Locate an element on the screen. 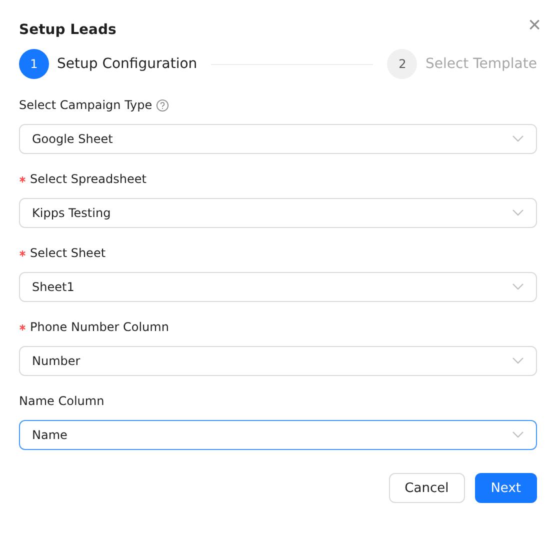 The image size is (553, 536). field-label: Name Column is located at coordinates (61, 401).